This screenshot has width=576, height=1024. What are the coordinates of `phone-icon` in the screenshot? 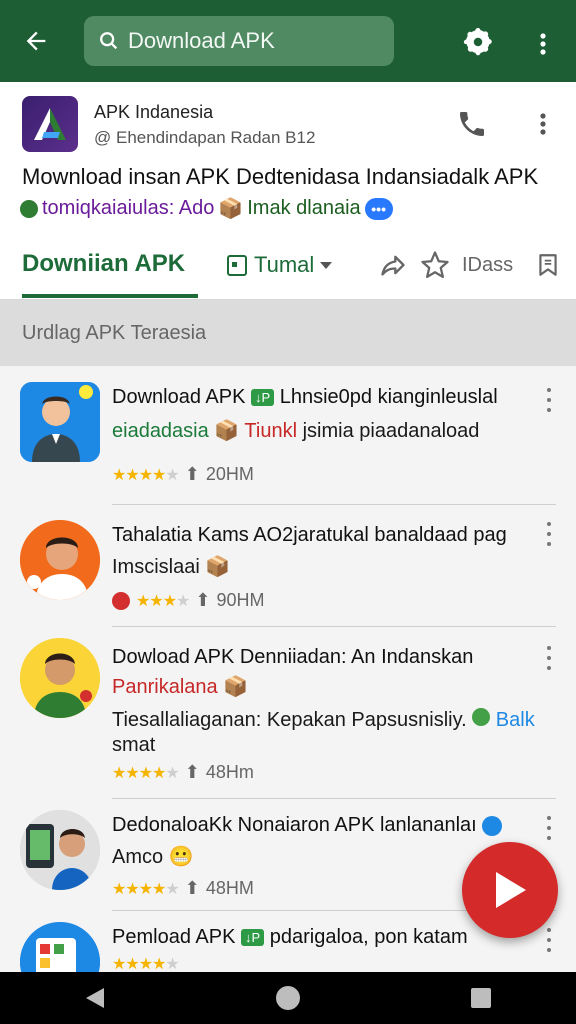 It's located at (472, 124).